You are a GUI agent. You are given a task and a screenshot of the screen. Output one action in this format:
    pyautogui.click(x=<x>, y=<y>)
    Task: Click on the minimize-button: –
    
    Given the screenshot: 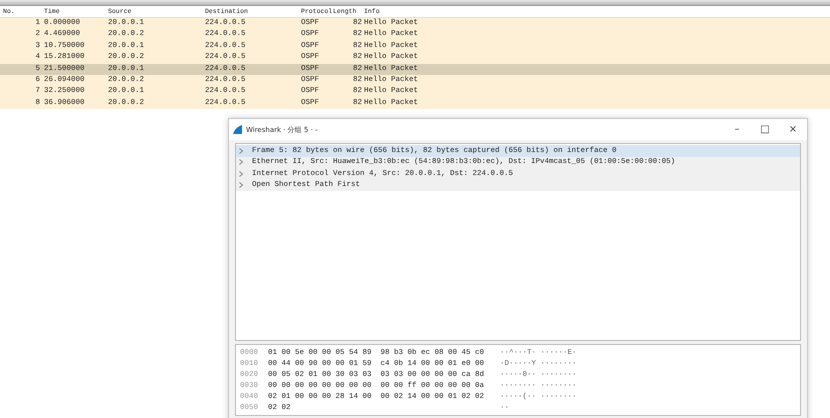 What is the action you would take?
    pyautogui.click(x=737, y=129)
    